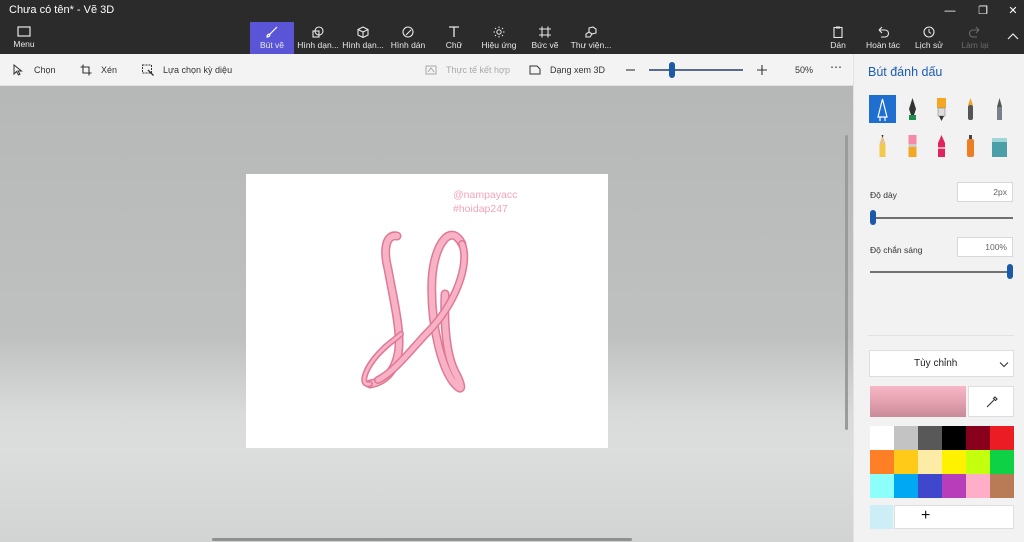  Describe the element at coordinates (1011, 11) in the screenshot. I see `close-button: ✕` at that location.